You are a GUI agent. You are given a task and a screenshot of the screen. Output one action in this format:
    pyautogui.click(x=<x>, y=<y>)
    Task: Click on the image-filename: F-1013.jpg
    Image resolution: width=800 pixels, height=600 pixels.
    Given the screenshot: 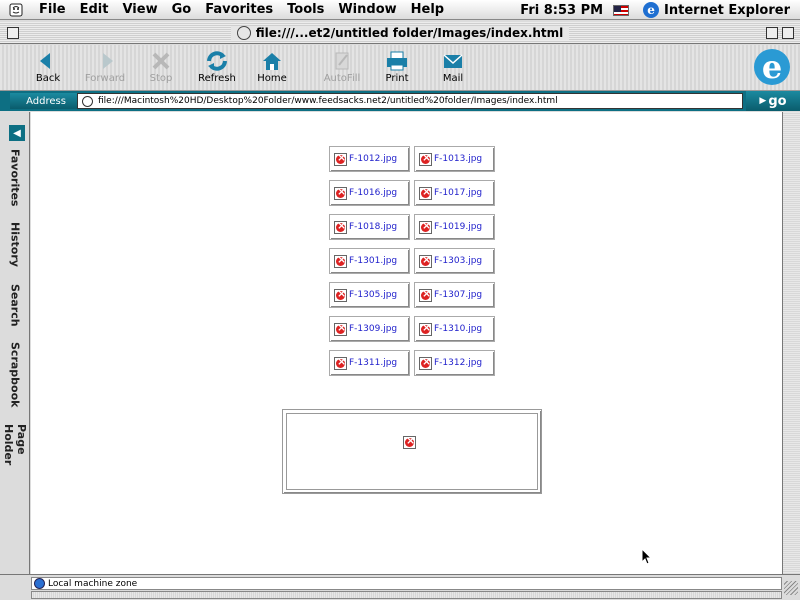 What is the action you would take?
    pyautogui.click(x=458, y=159)
    